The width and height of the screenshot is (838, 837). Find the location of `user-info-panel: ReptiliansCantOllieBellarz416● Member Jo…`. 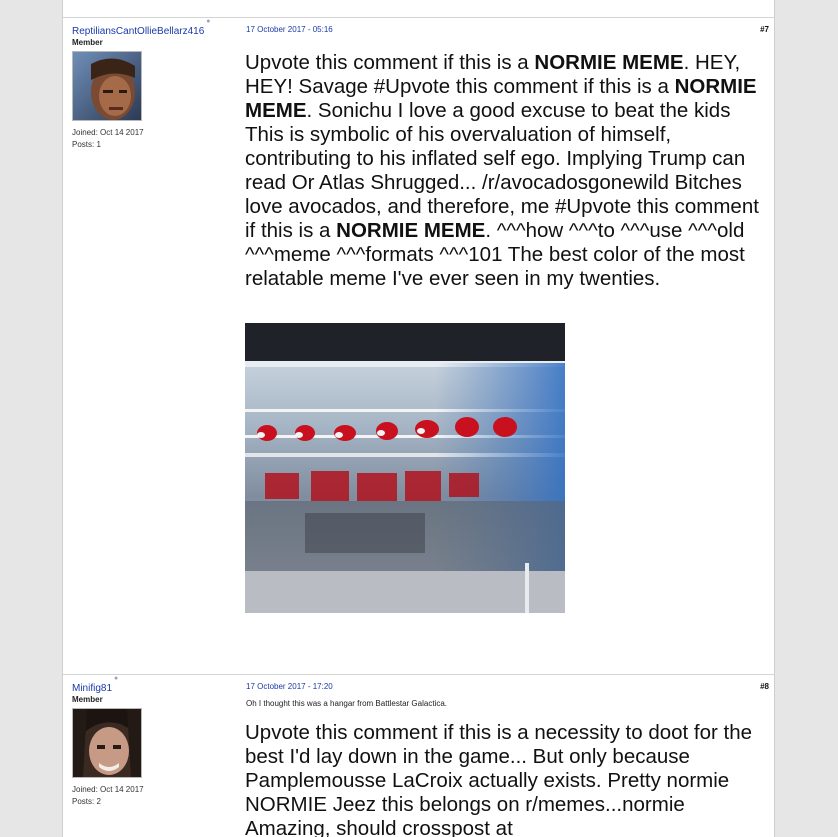

user-info-panel: ReptiliansCantOllieBellarz416● Member Jo… is located at coordinates (157, 84).